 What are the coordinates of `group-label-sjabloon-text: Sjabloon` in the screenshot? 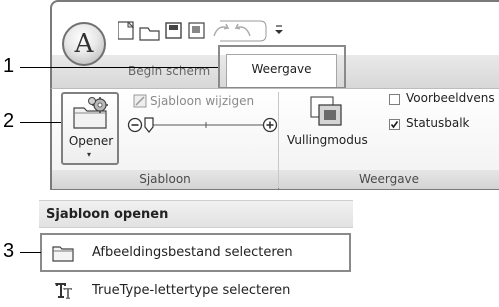 It's located at (165, 179).